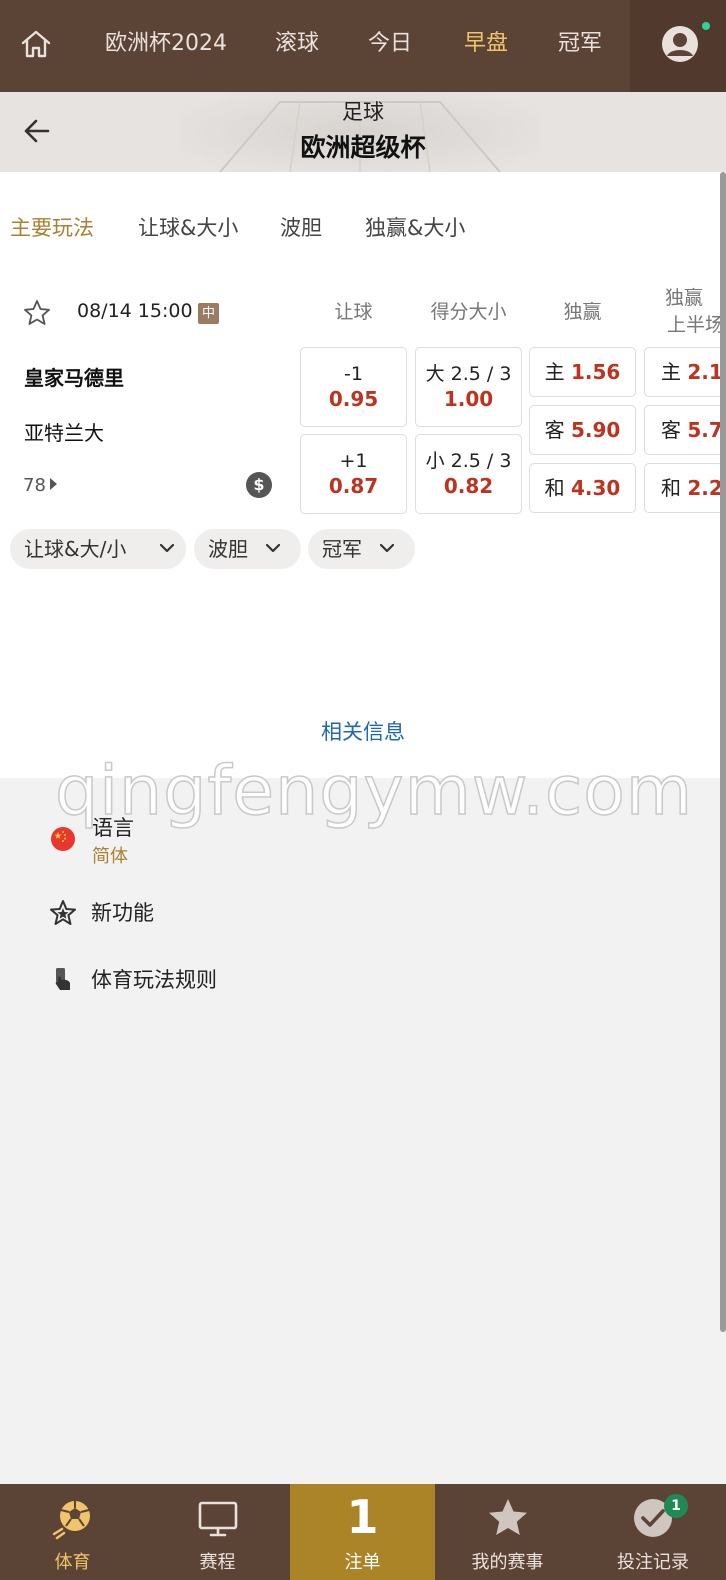  What do you see at coordinates (363, 132) in the screenshot?
I see `page-header: 足球 欧洲超级杯` at bounding box center [363, 132].